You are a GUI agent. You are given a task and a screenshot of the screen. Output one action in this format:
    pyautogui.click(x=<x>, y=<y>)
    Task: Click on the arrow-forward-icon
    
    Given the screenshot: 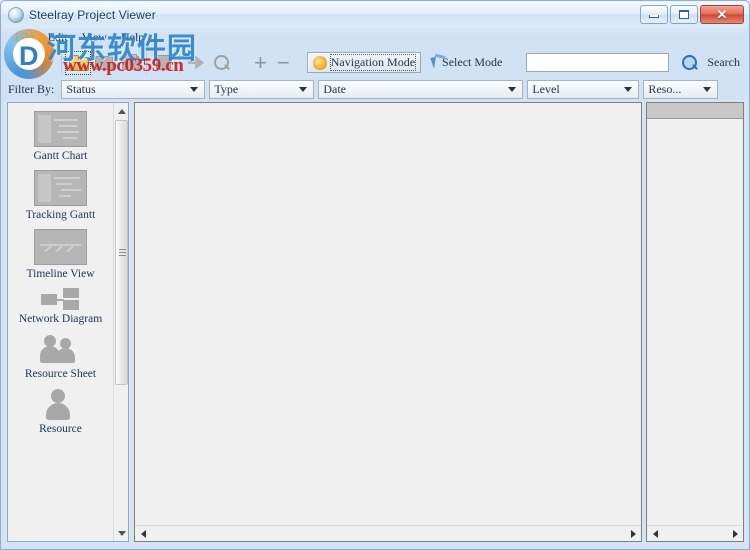 What is the action you would take?
    pyautogui.click(x=45, y=62)
    